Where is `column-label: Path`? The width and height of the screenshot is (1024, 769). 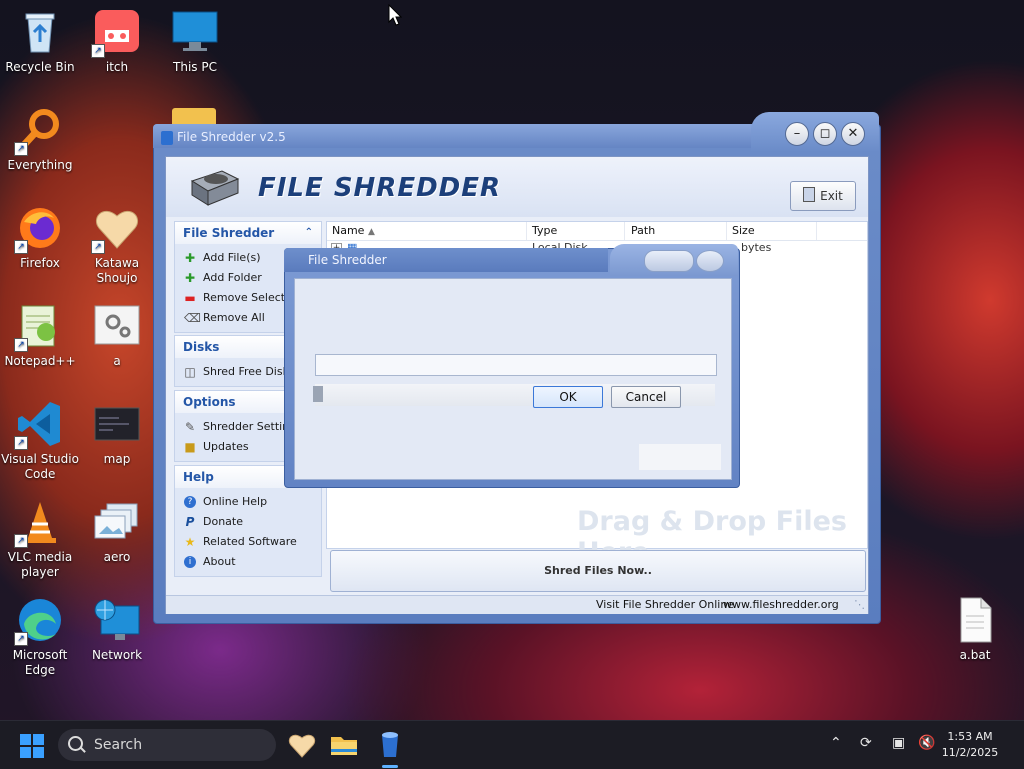 column-label: Path is located at coordinates (643, 230).